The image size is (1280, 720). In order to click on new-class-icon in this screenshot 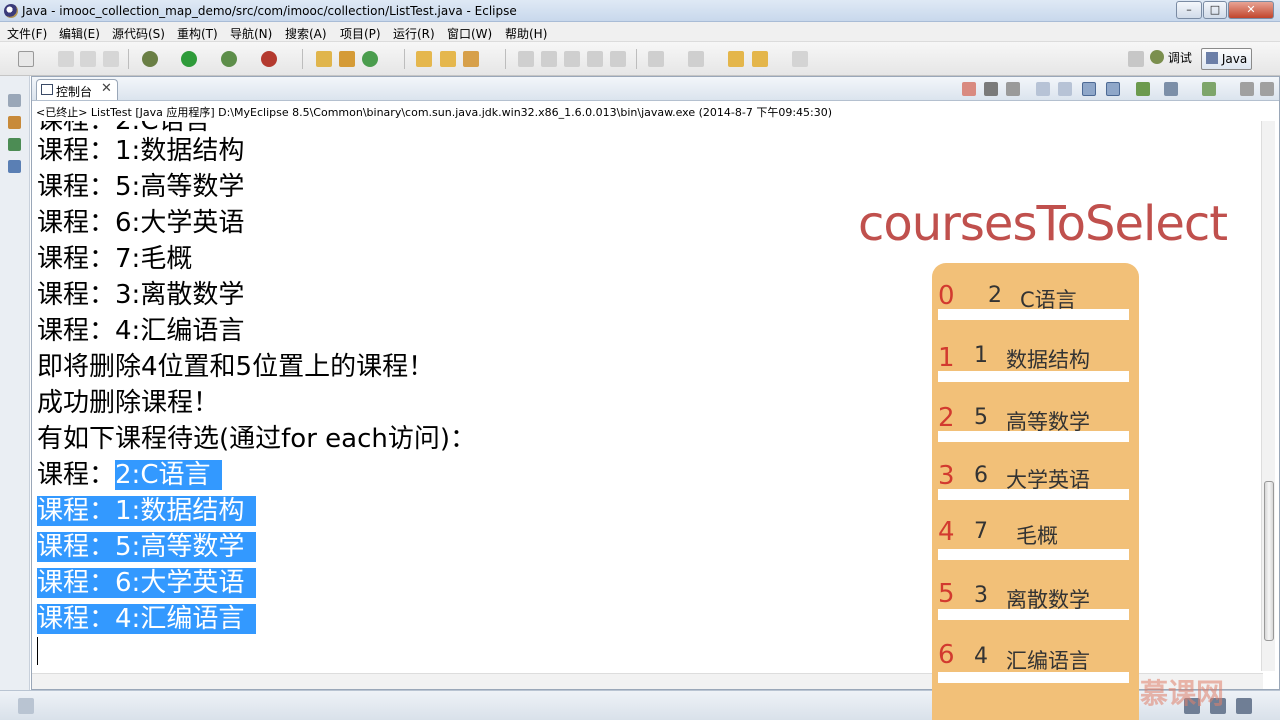, I will do `click(370, 59)`.